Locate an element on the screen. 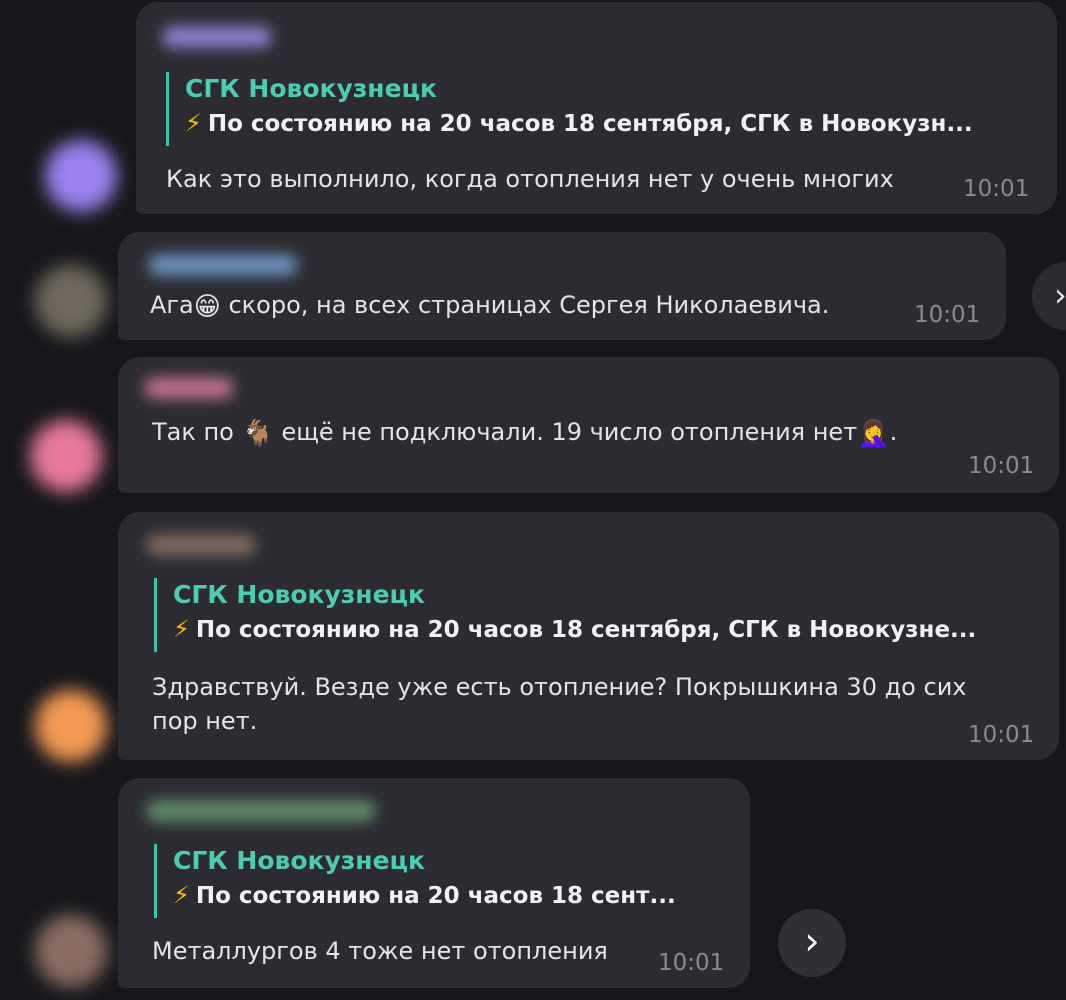 The height and width of the screenshot is (1000, 1066). goat-emoji-icon: 🐐 is located at coordinates (257, 434).